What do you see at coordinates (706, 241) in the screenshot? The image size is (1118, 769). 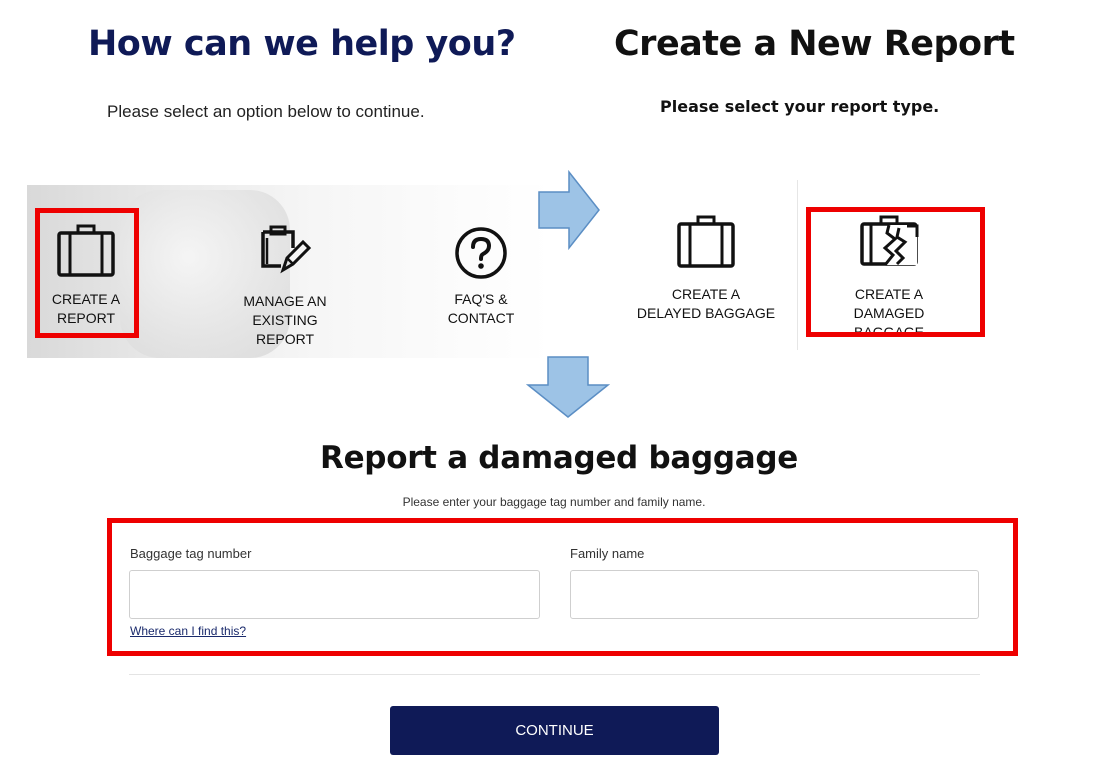 I see `suitcase-icon` at bounding box center [706, 241].